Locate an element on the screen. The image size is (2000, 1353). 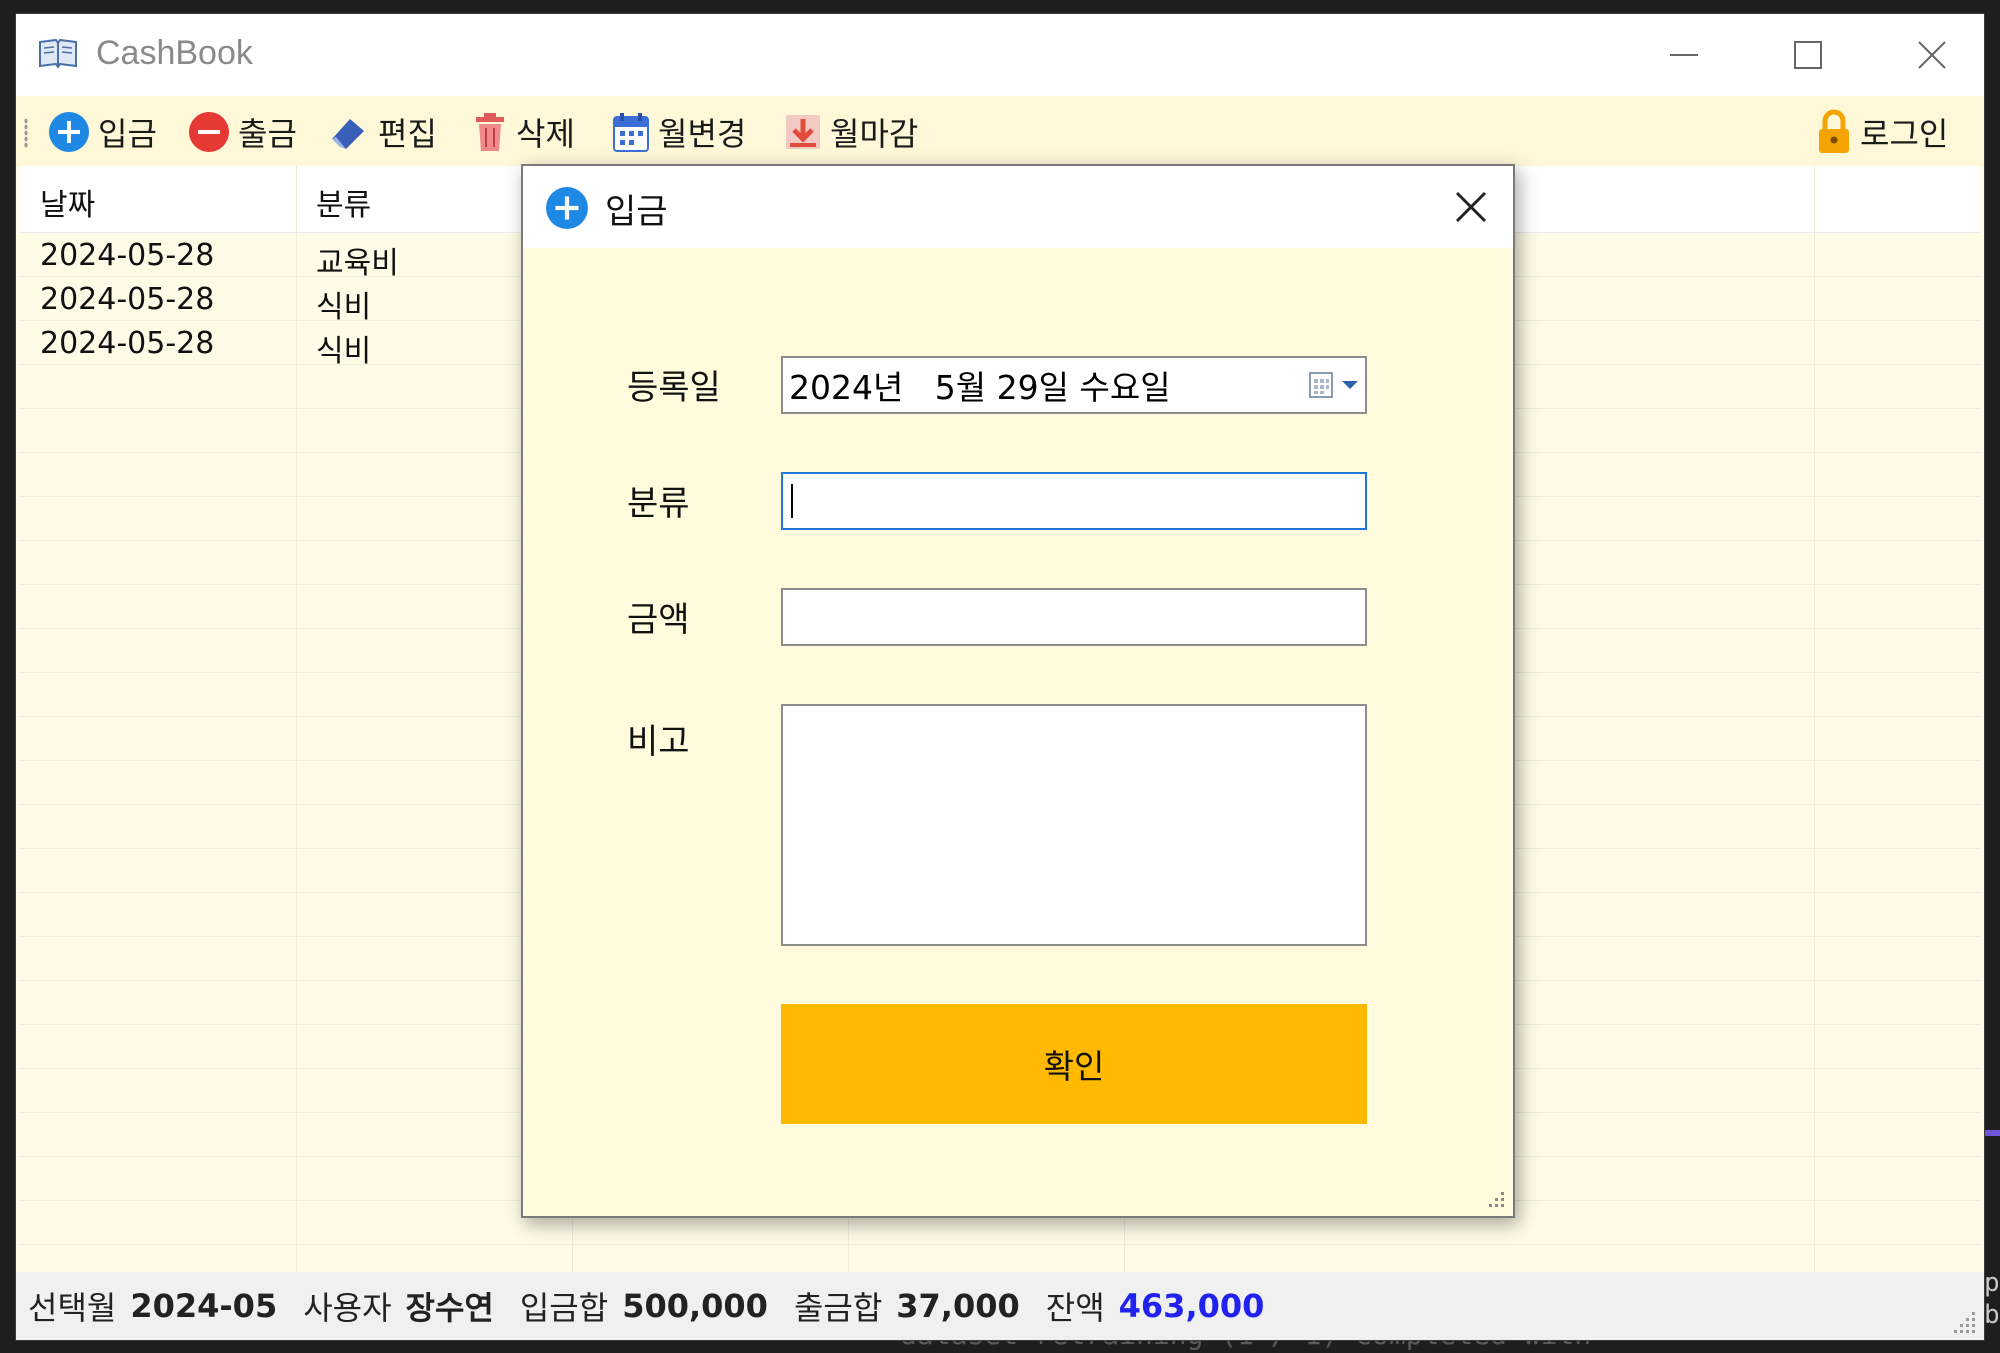
column-header-date: 날짜 is located at coordinates (67, 202).